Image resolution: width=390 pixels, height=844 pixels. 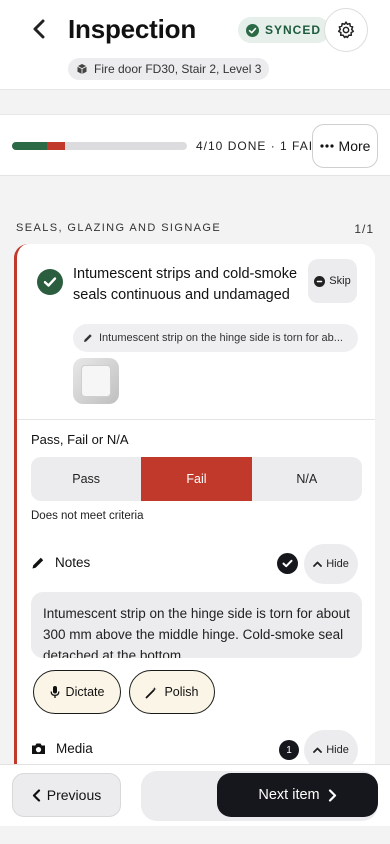 What do you see at coordinates (289, 750) in the screenshot?
I see `media-count-badge: 1` at bounding box center [289, 750].